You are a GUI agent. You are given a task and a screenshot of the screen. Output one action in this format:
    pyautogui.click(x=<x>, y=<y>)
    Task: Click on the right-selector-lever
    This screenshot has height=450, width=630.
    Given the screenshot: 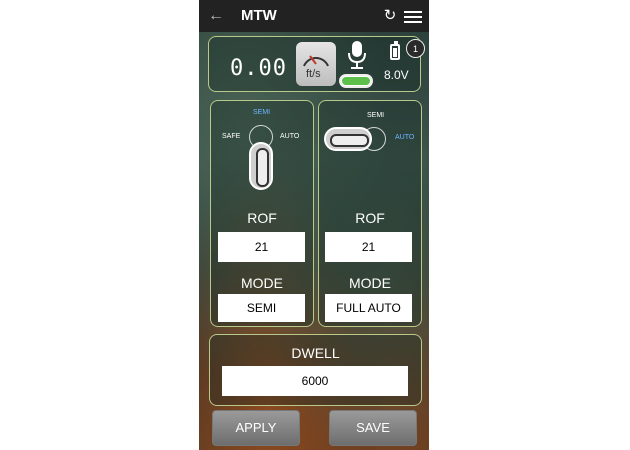 What is the action you would take?
    pyautogui.click(x=348, y=139)
    